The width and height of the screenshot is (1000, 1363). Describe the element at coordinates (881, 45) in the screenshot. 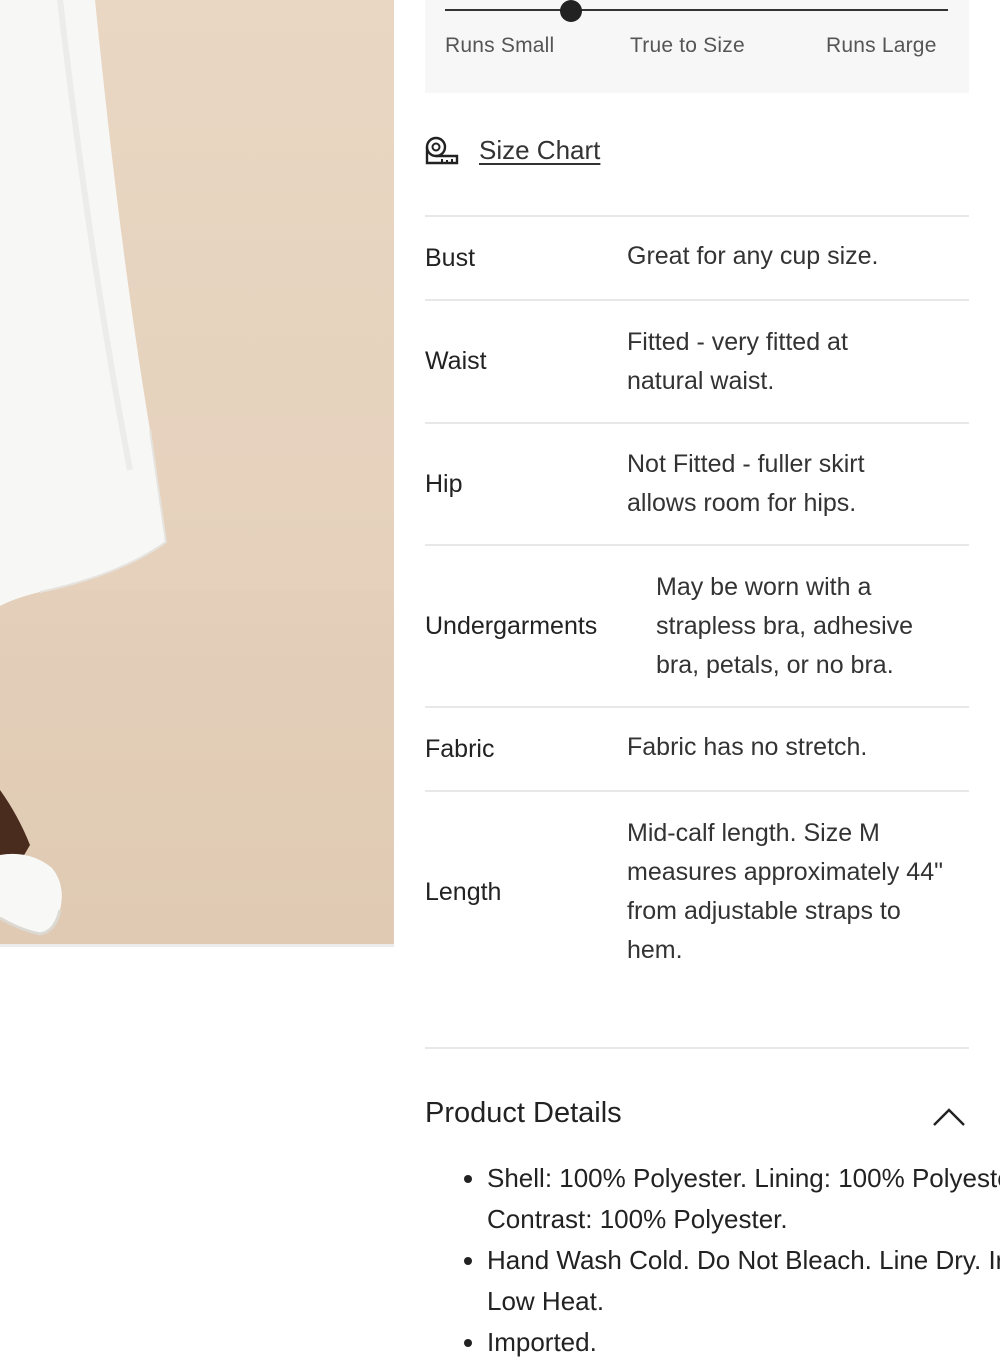

I see `fit-label-runs-large: Runs Large` at that location.